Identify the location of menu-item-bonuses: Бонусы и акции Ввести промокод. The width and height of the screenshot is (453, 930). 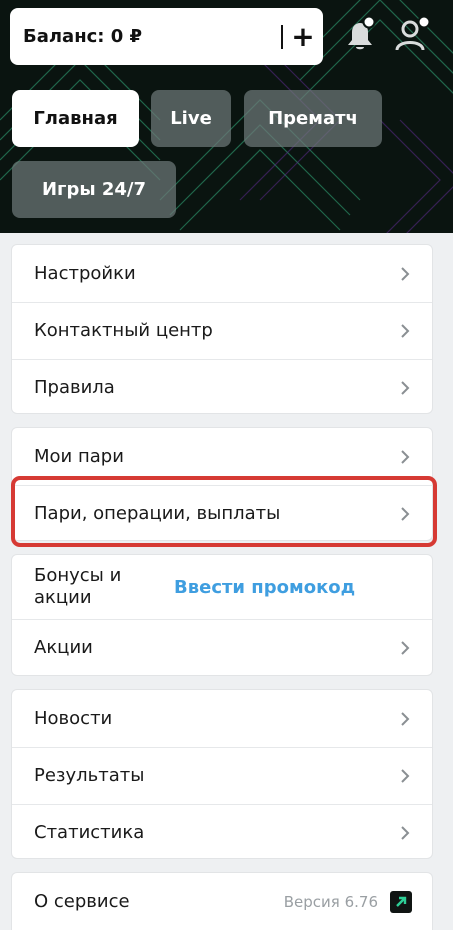
(222, 587).